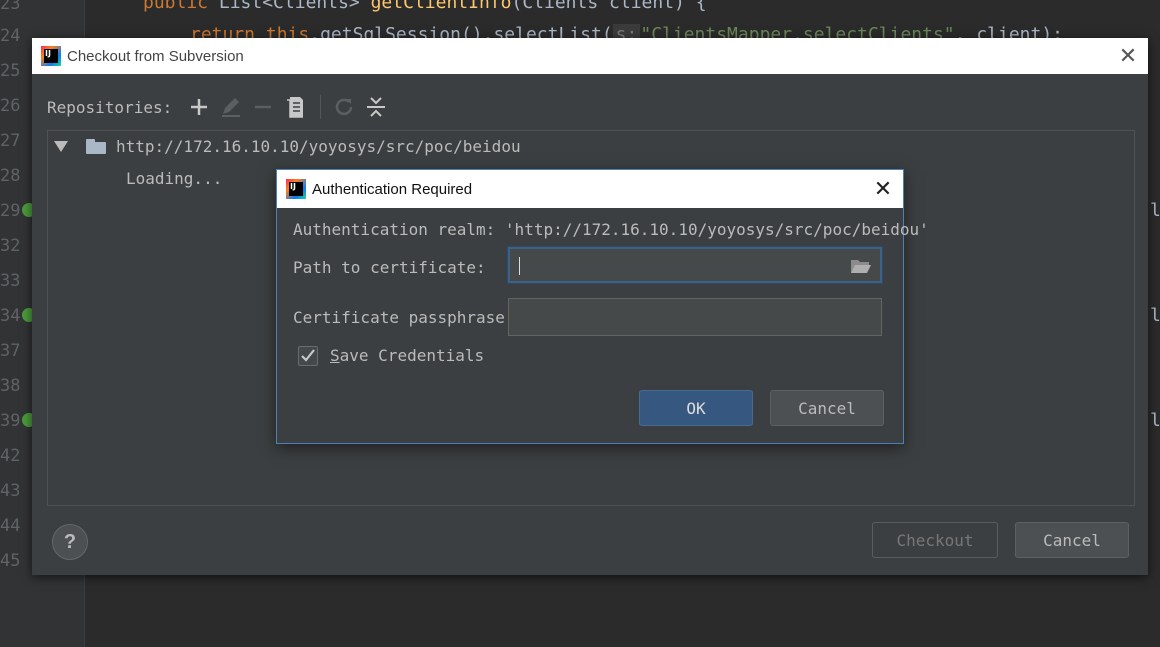  What do you see at coordinates (10, 561) in the screenshot?
I see `line-number: 45` at bounding box center [10, 561].